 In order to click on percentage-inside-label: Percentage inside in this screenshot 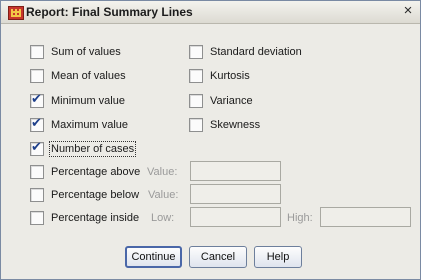, I will do `click(95, 218)`.